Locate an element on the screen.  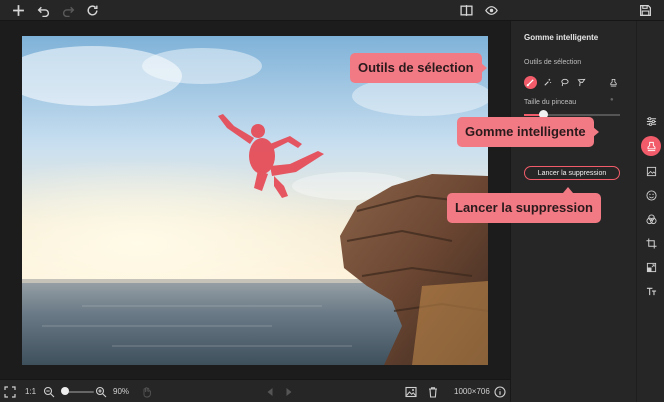
smile-icon is located at coordinates (651, 195).